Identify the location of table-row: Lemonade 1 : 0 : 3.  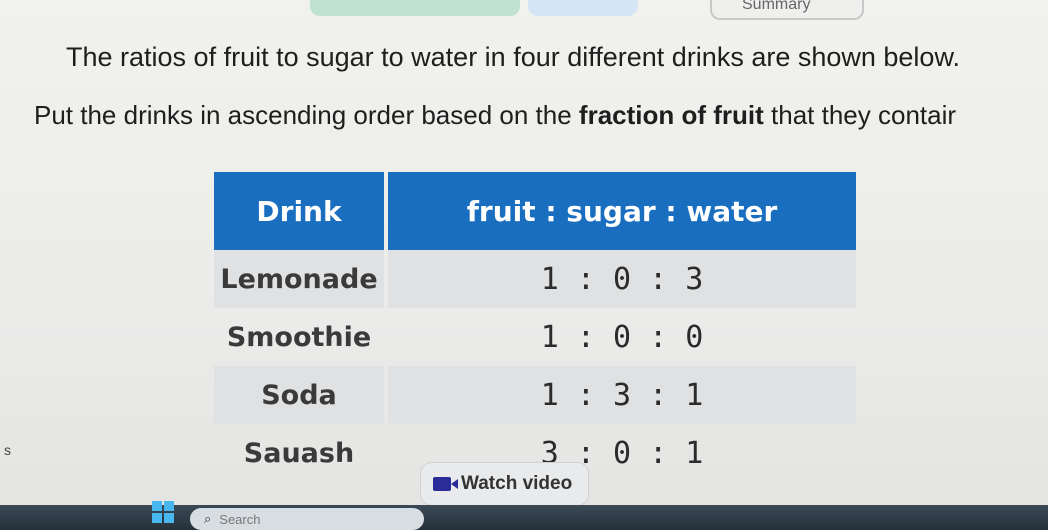
(535, 279).